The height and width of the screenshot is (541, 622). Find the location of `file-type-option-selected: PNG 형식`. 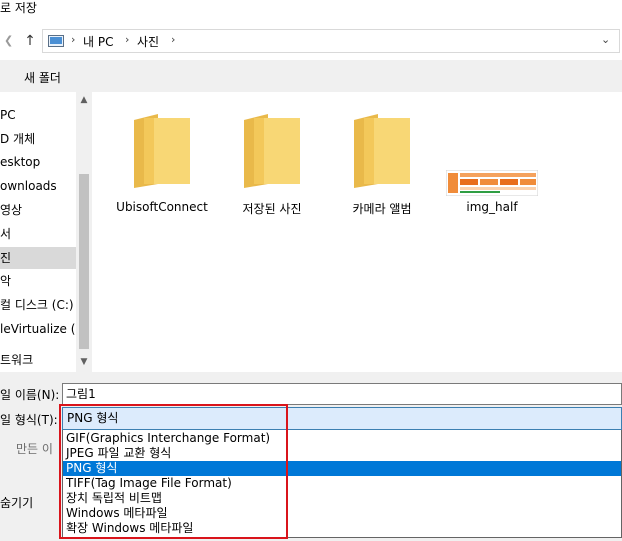

file-type-option-selected: PNG 형식 is located at coordinates (342, 468).